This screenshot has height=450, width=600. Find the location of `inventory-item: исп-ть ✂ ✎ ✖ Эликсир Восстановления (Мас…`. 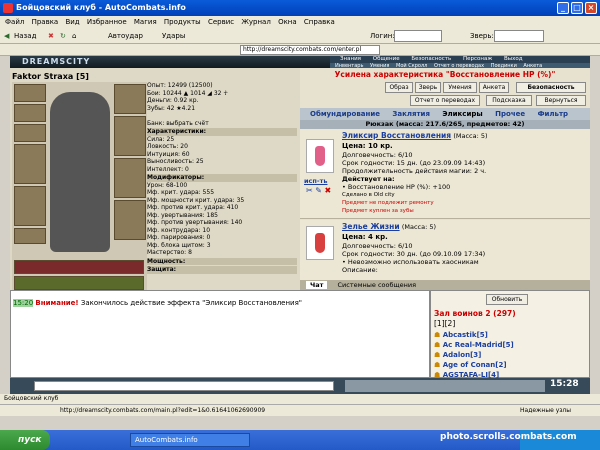

inventory-item: исп-ть ✂ ✎ ✖ Эликсир Восстановления (Мас… is located at coordinates (445, 174).